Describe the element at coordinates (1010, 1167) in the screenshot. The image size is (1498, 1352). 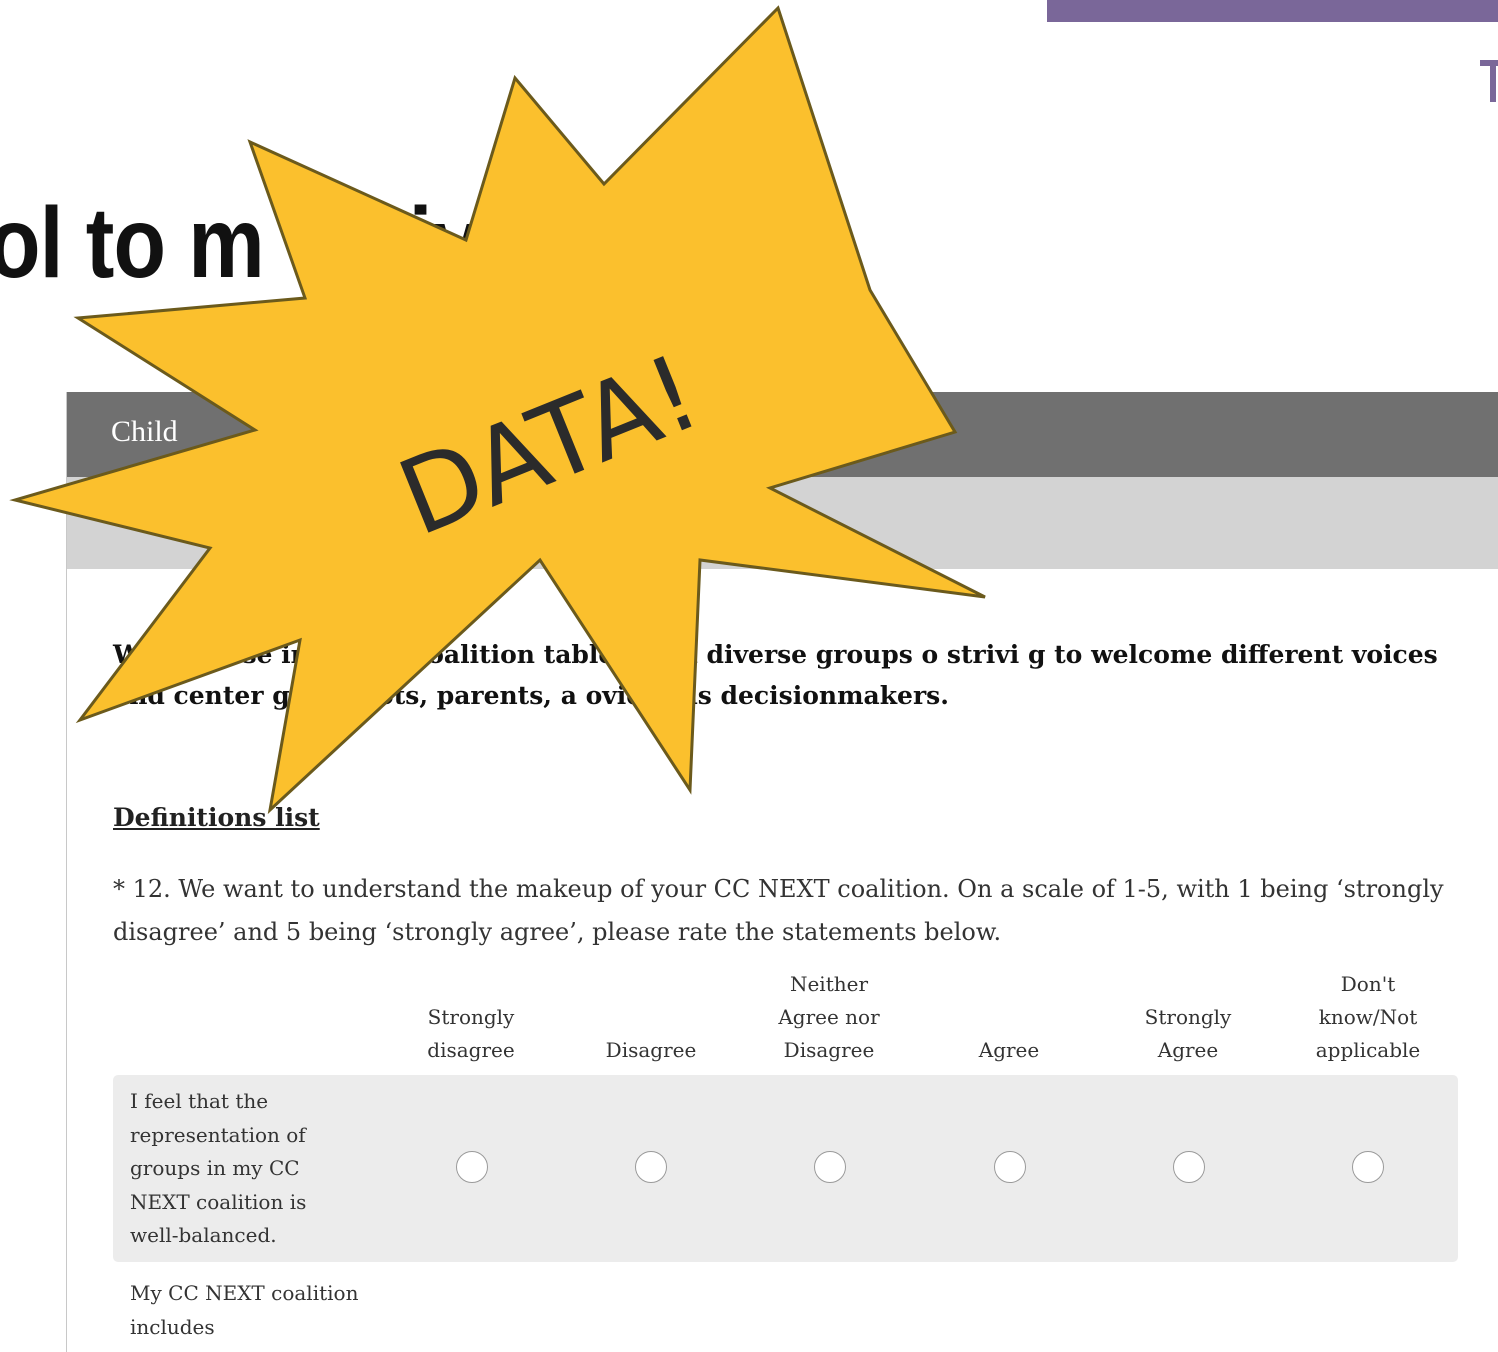
I see `radio-agree` at that location.